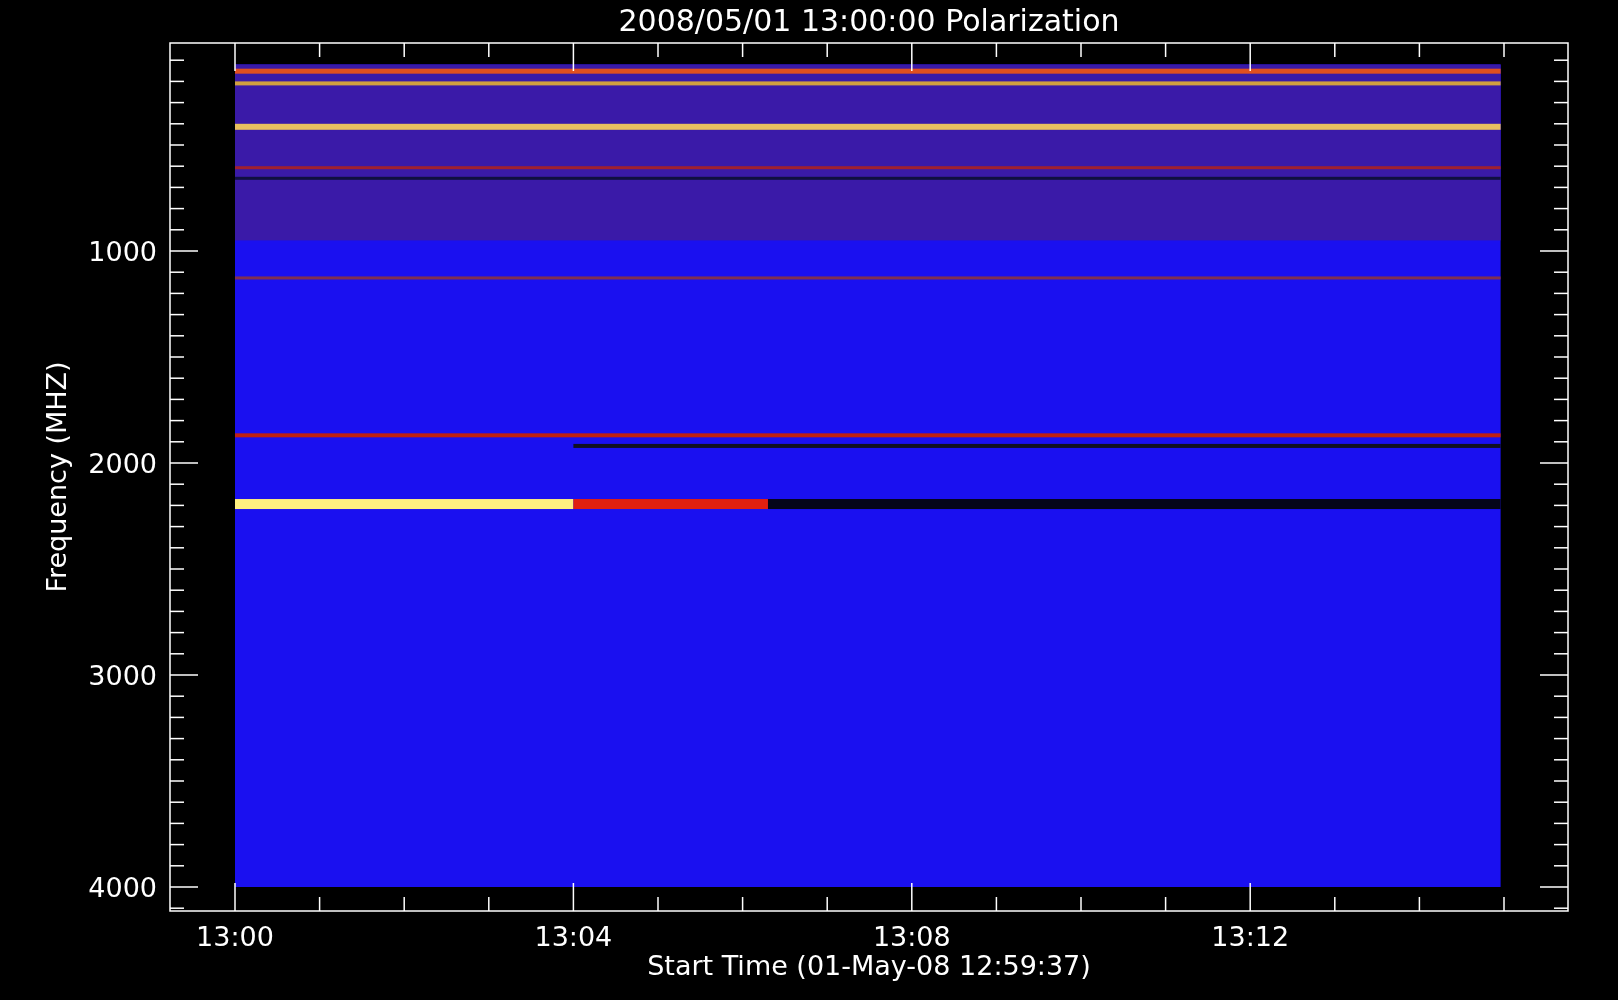 The height and width of the screenshot is (1000, 1618). What do you see at coordinates (869, 20) in the screenshot?
I see `chart-title: 2008/05/01 13:00:00 Polarization` at bounding box center [869, 20].